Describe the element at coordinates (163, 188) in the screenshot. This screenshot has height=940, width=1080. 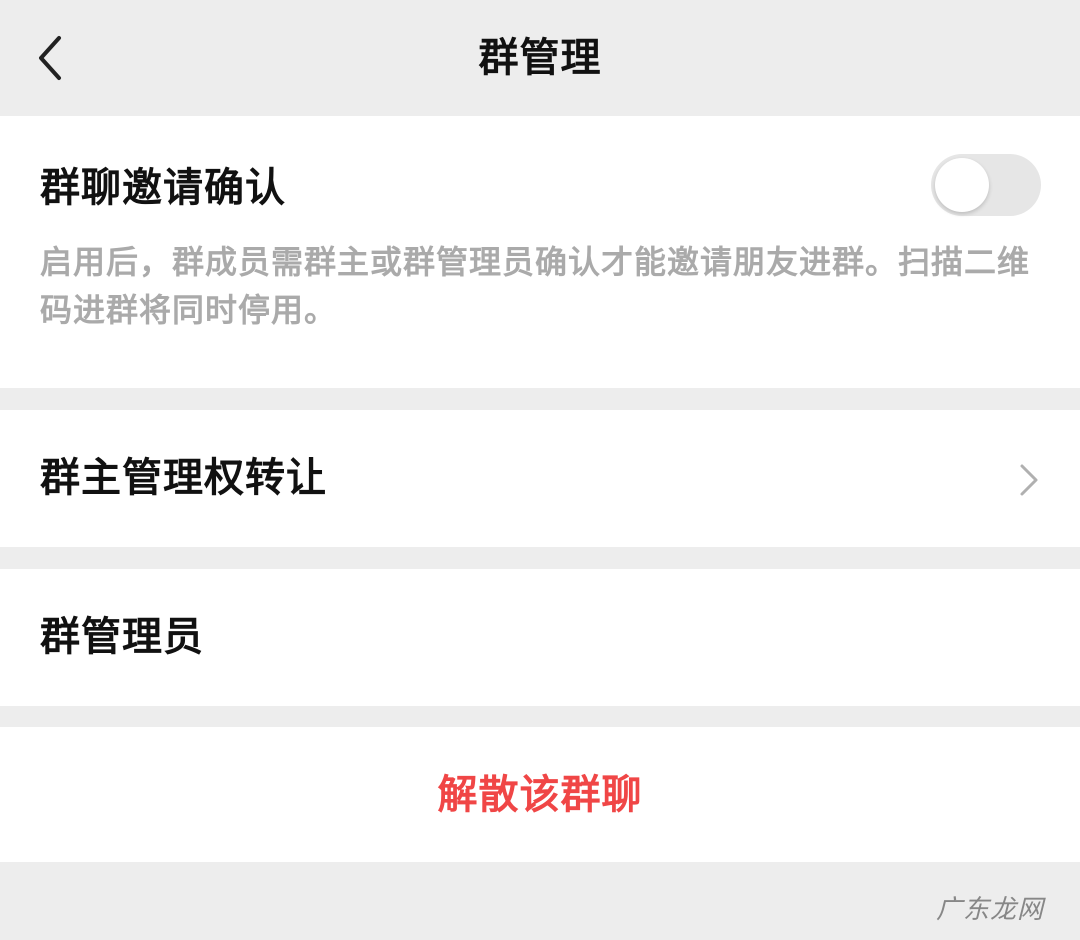
I see `invite-confirm-label: 群聊邀请确认` at that location.